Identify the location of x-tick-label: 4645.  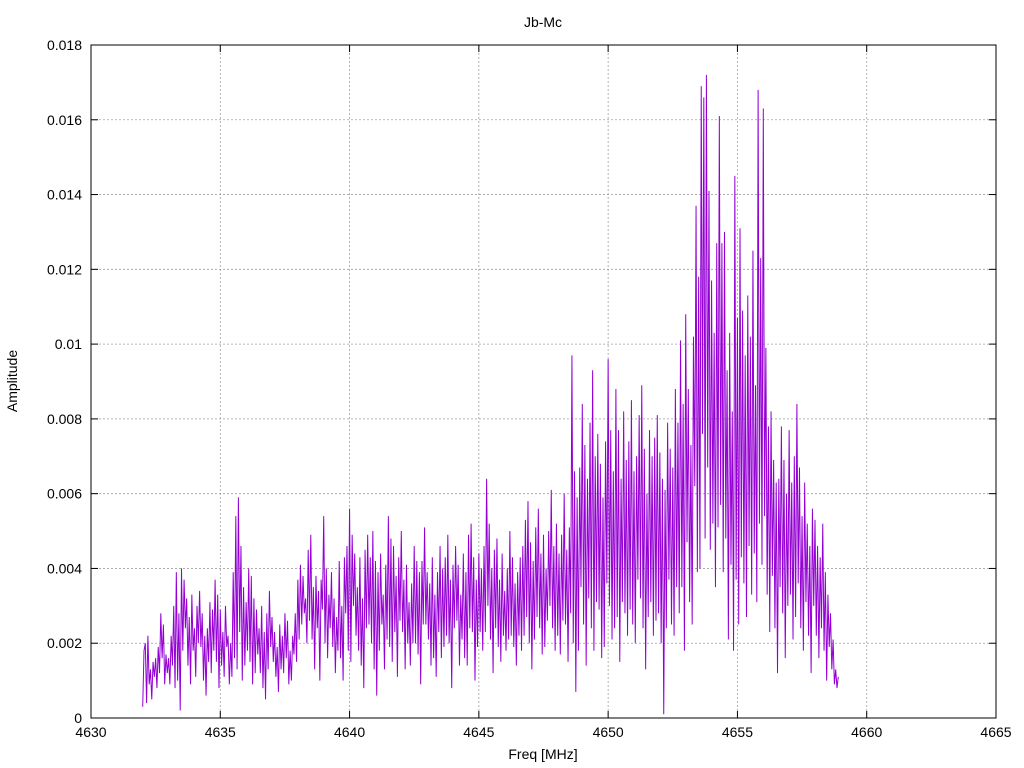
(478, 732).